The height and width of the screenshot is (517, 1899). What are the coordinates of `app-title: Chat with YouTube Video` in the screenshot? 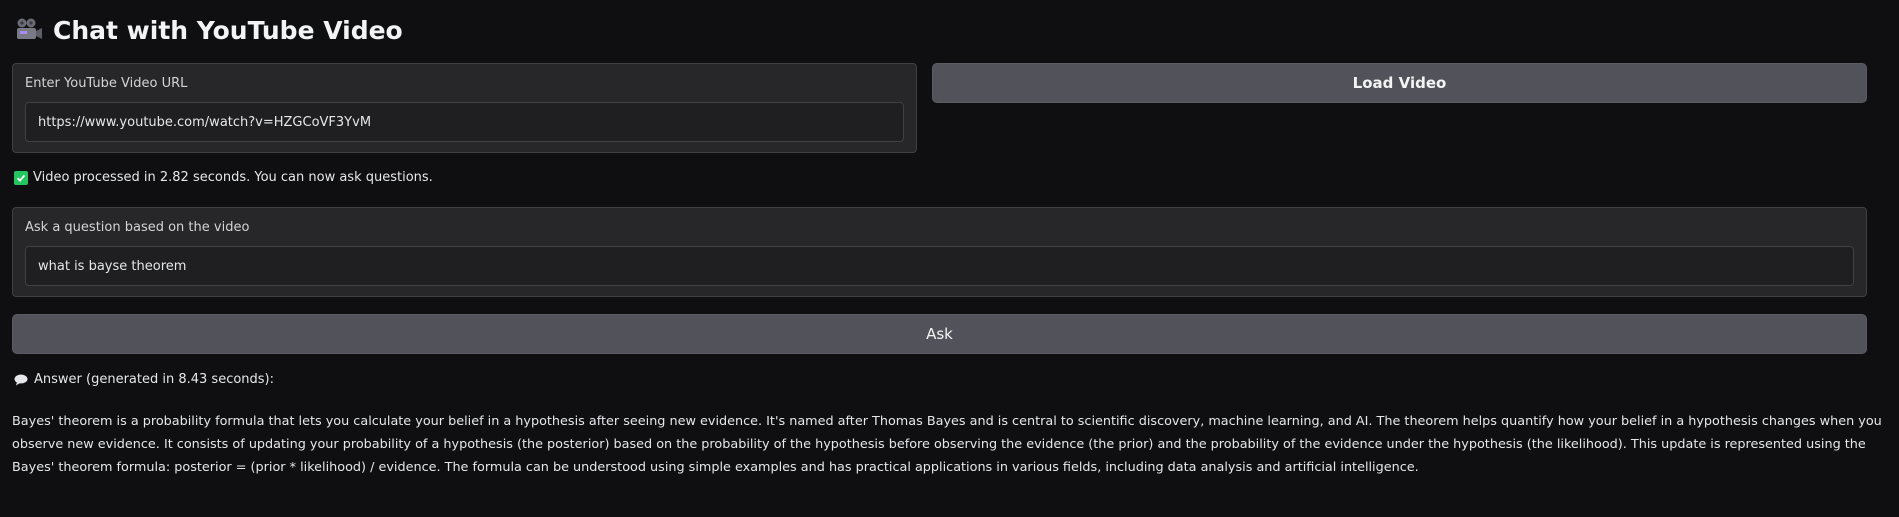 It's located at (228, 30).